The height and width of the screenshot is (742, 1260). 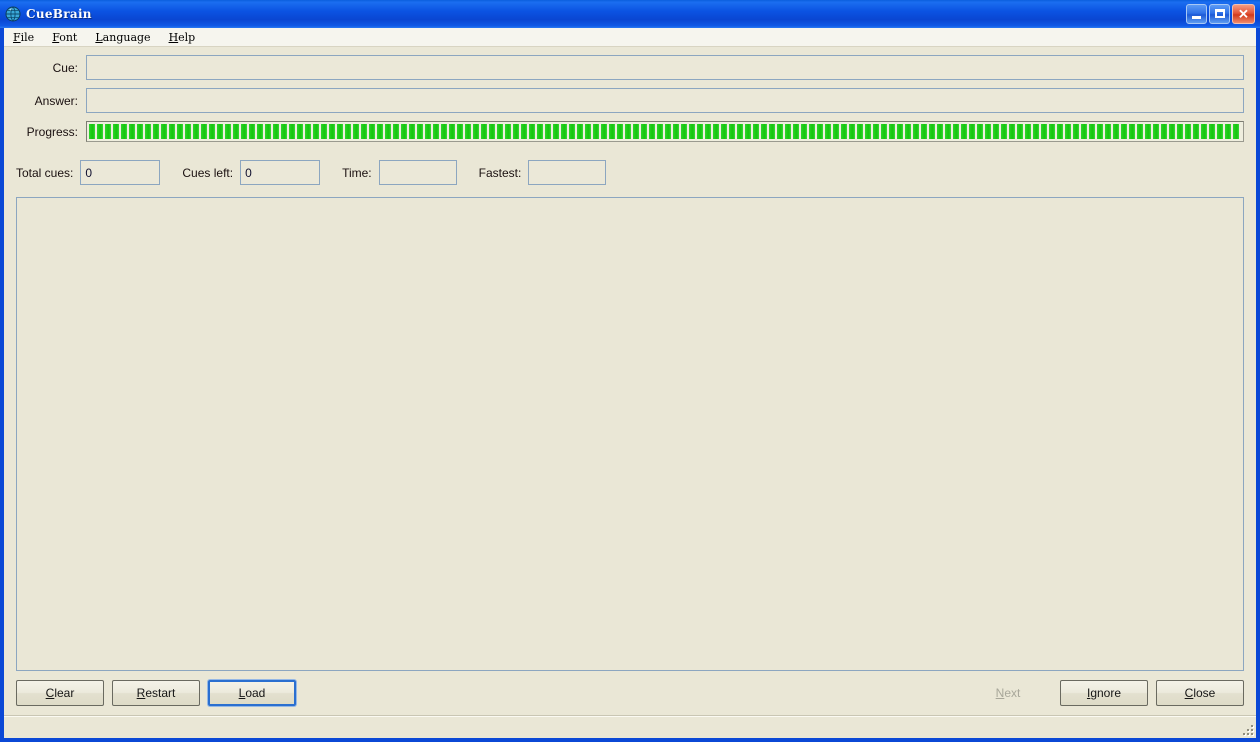 What do you see at coordinates (357, 172) in the screenshot?
I see `time-label: Time:` at bounding box center [357, 172].